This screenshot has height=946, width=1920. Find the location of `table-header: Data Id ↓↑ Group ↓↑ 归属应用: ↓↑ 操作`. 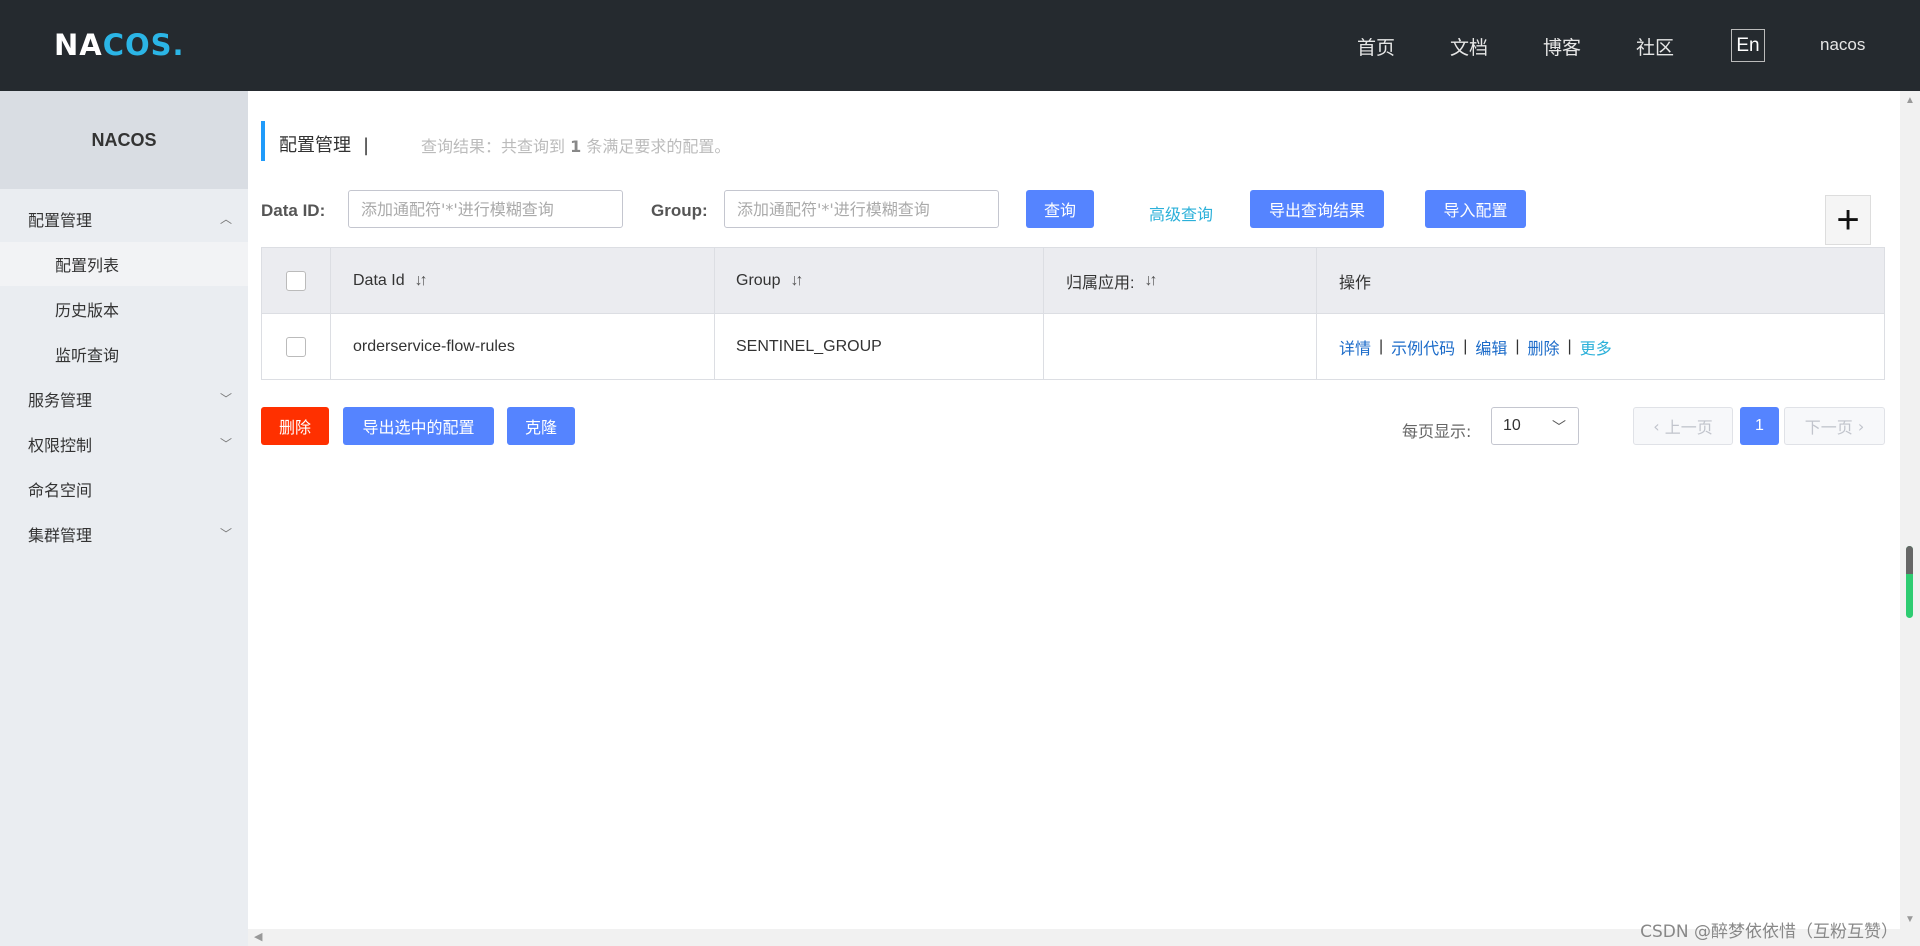

table-header: Data Id ↓↑ Group ↓↑ 归属应用: ↓↑ 操作 is located at coordinates (1073, 281).